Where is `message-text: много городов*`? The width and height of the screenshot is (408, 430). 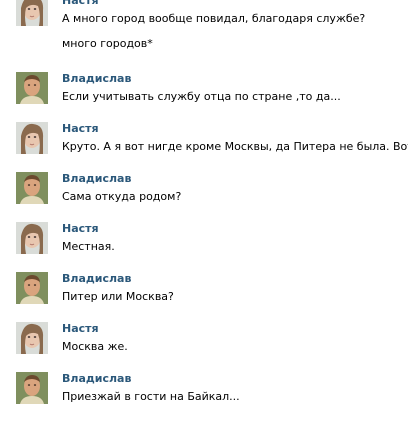 message-text: много городов* is located at coordinates (107, 43).